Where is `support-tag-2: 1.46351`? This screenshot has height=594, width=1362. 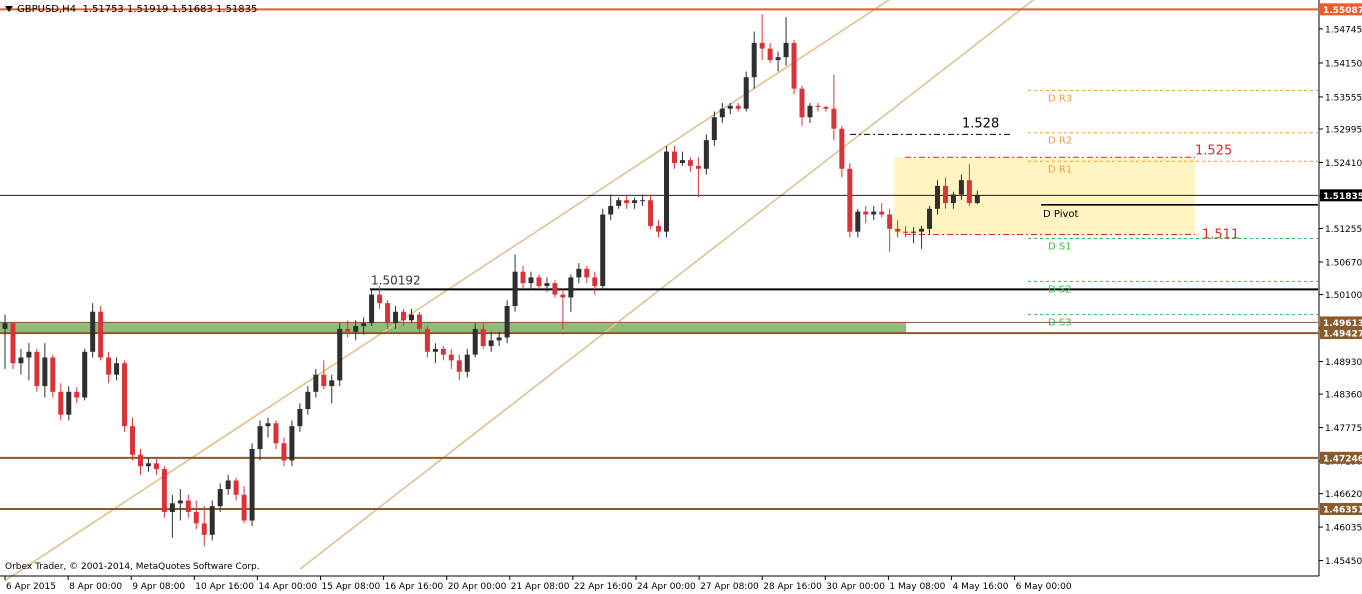
support-tag-2: 1.46351 is located at coordinates (1342, 511).